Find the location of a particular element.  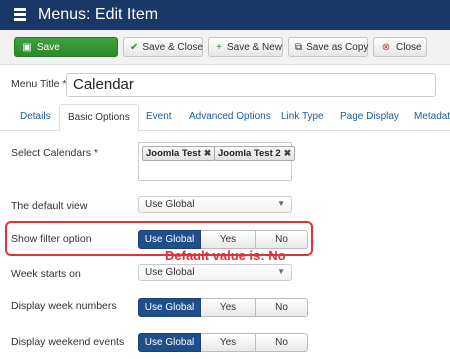

tab-metadata: Metadata is located at coordinates (432, 116).